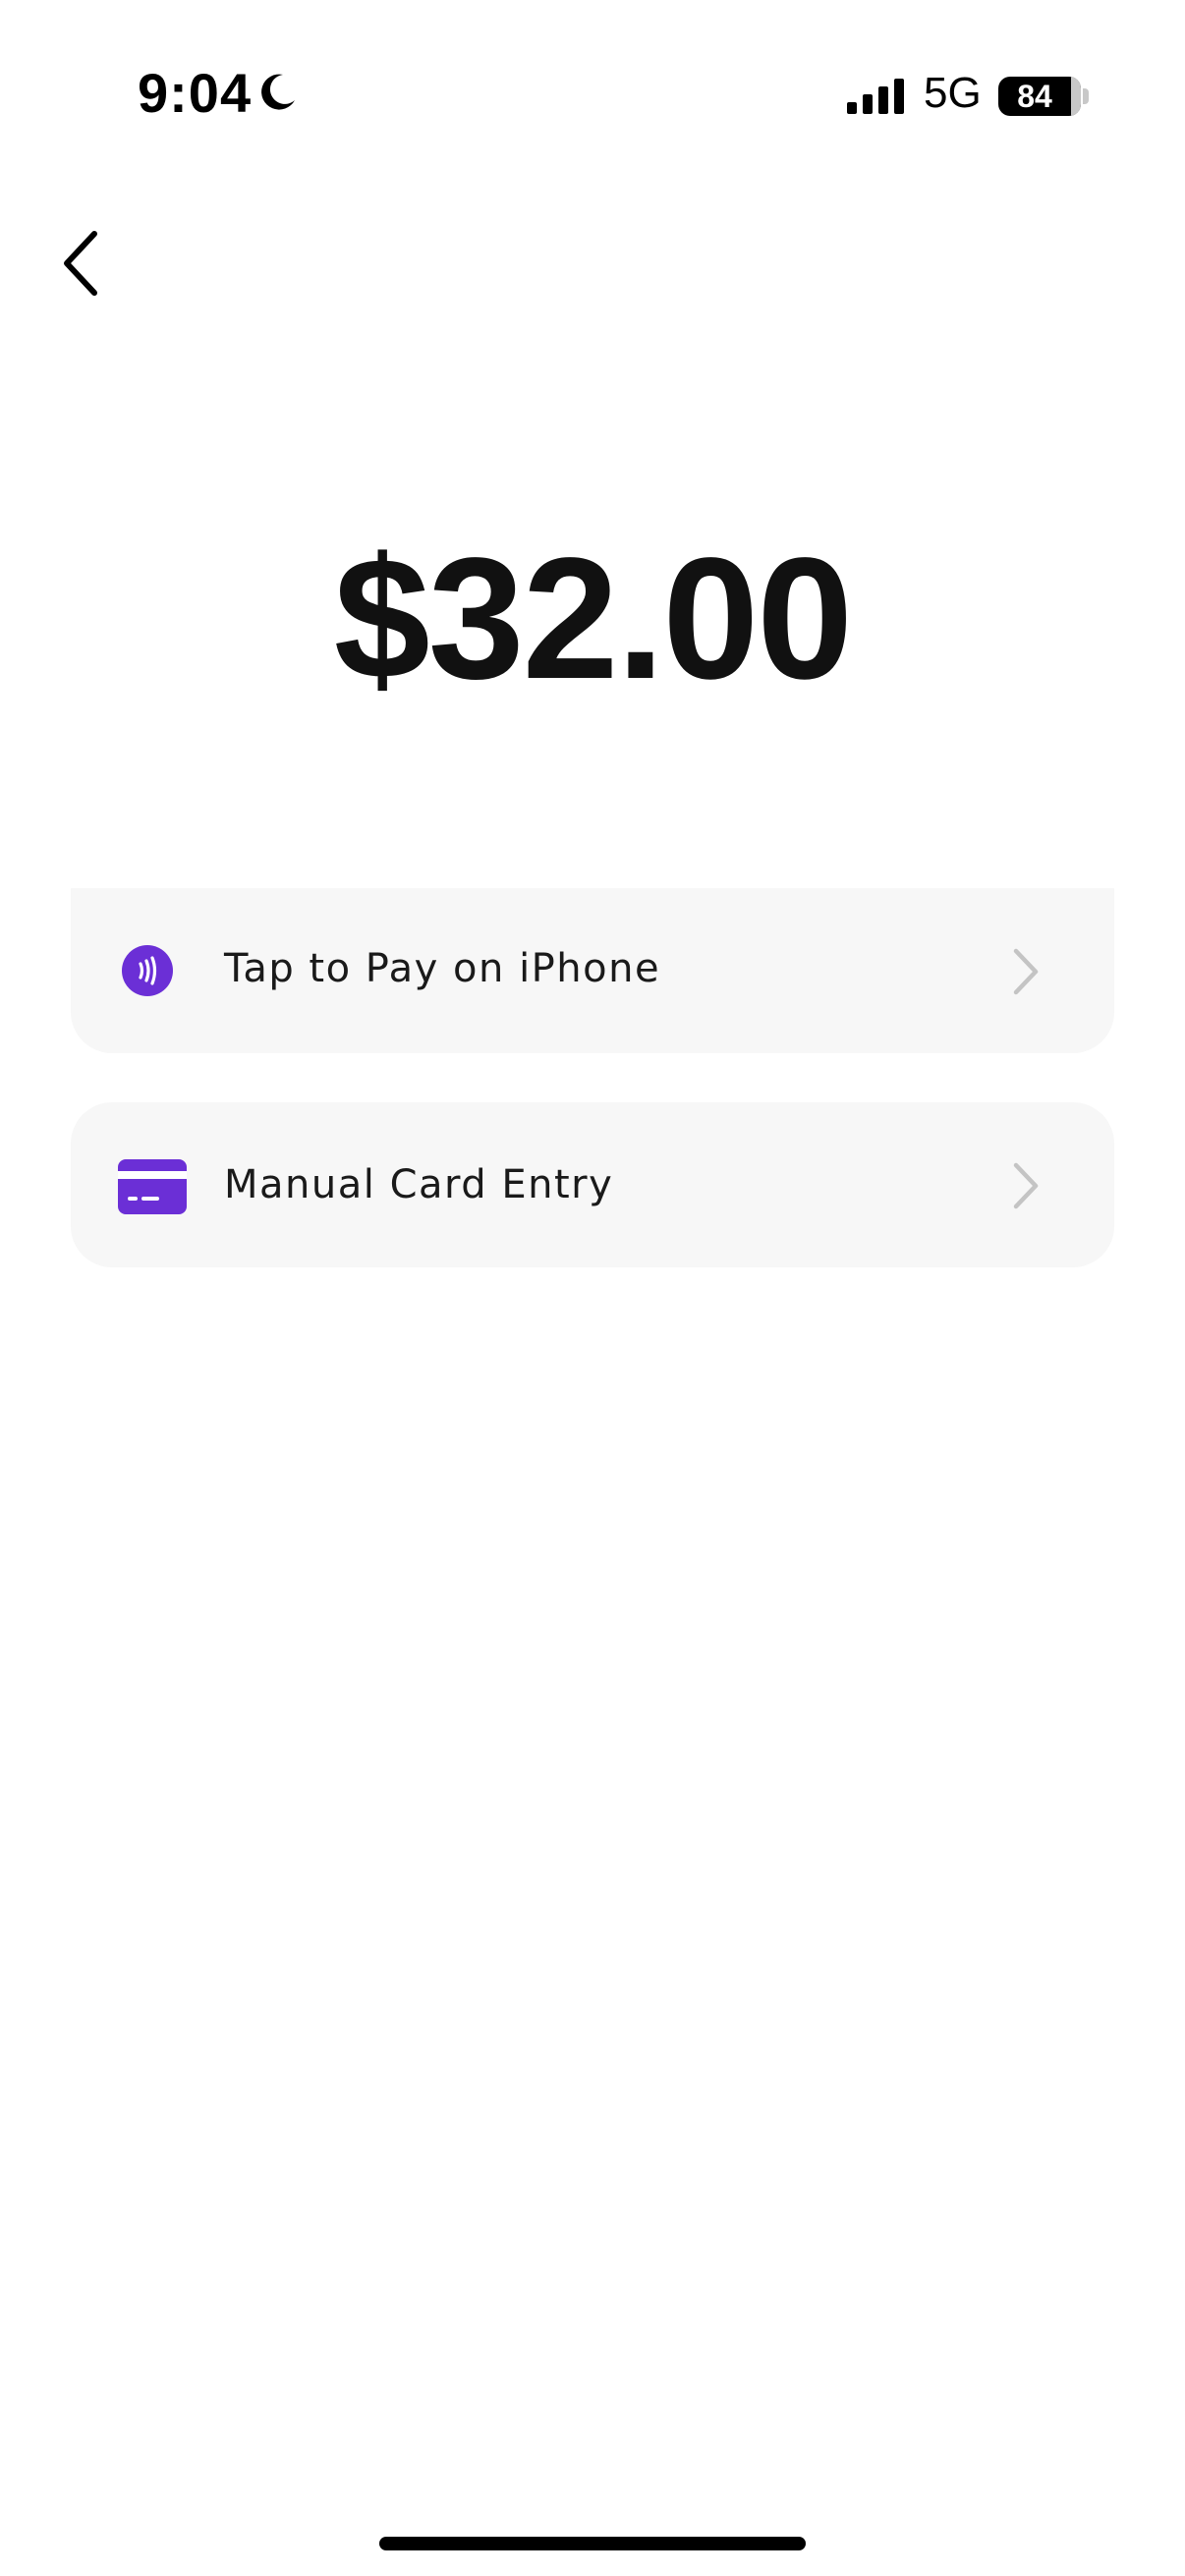 Image resolution: width=1185 pixels, height=2576 pixels. I want to click on back-button, so click(84, 263).